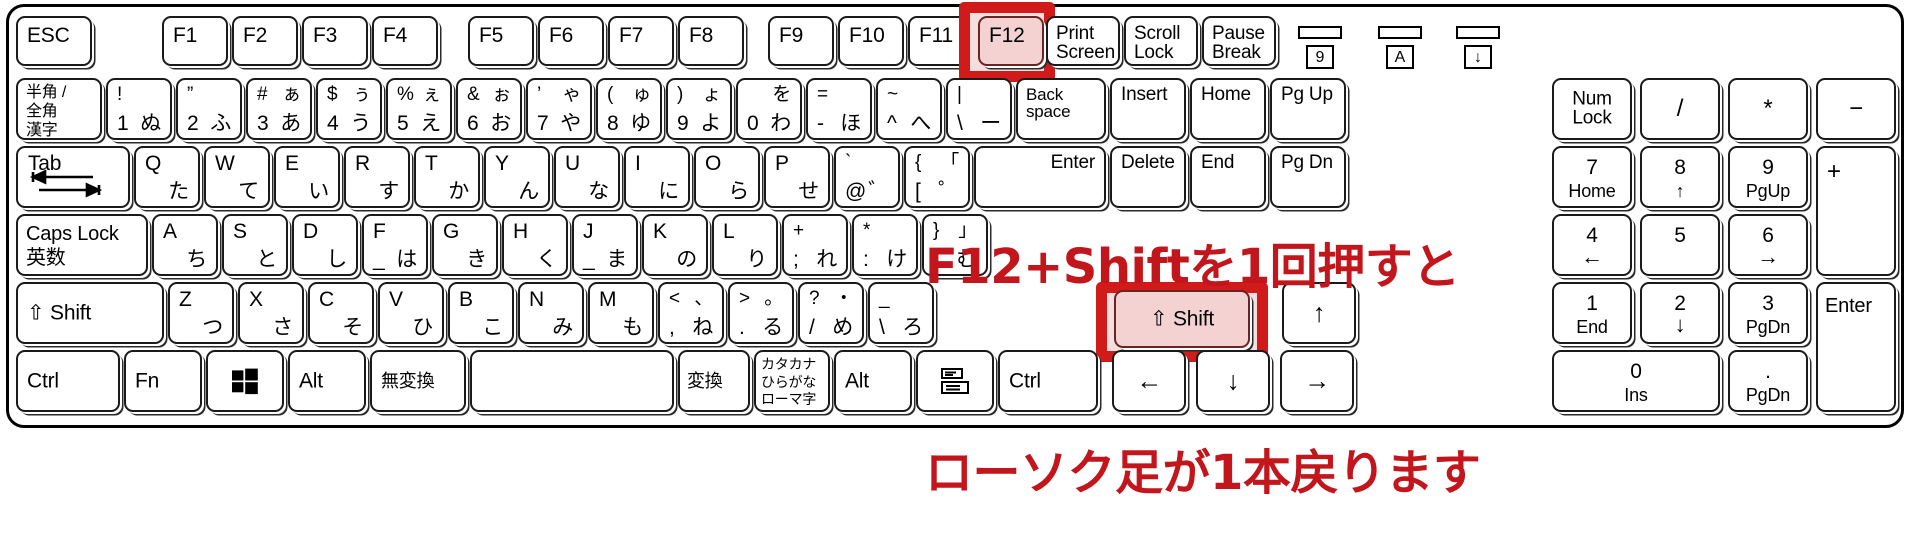 The height and width of the screenshot is (534, 1920). What do you see at coordinates (812, 327) in the screenshot?
I see `key-slash-base: /` at bounding box center [812, 327].